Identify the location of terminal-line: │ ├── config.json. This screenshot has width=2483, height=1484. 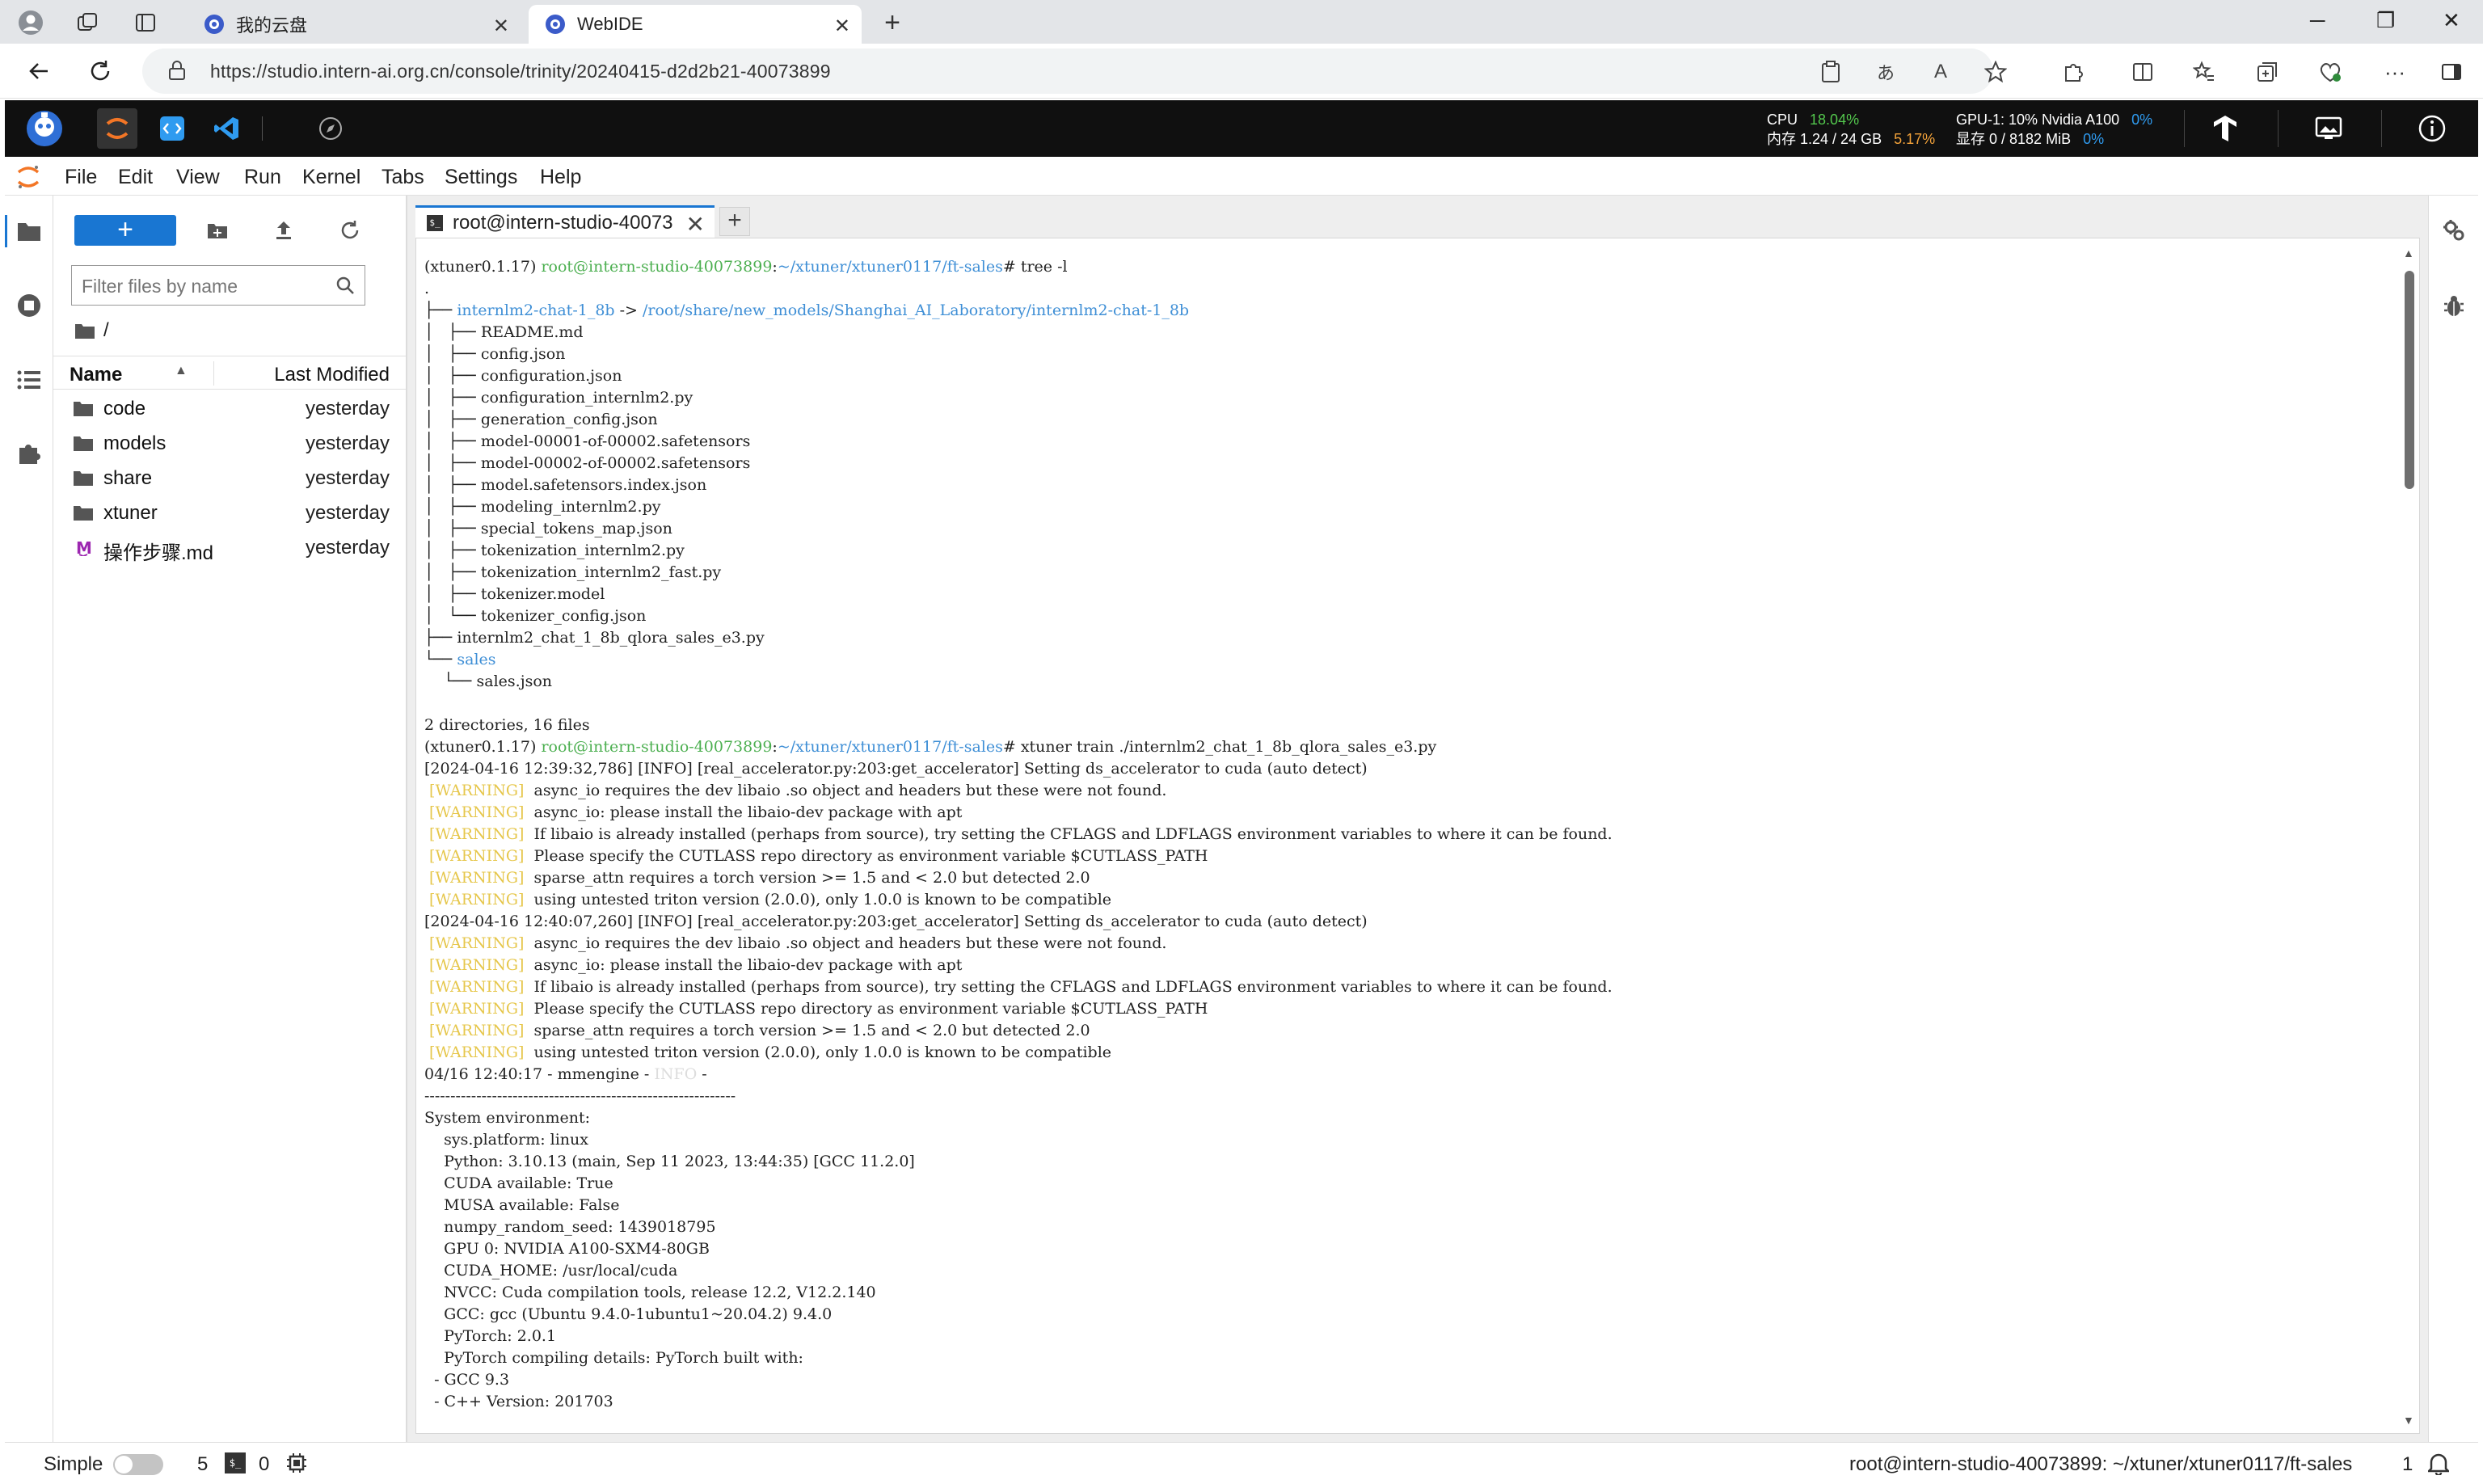
(1402, 354).